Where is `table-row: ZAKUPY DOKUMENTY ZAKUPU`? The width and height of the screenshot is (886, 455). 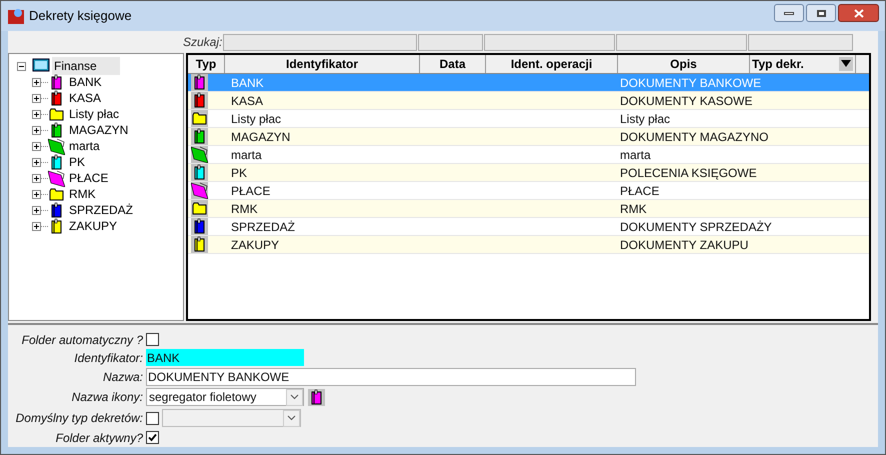 table-row: ZAKUPY DOKUMENTY ZAKUPU is located at coordinates (528, 245).